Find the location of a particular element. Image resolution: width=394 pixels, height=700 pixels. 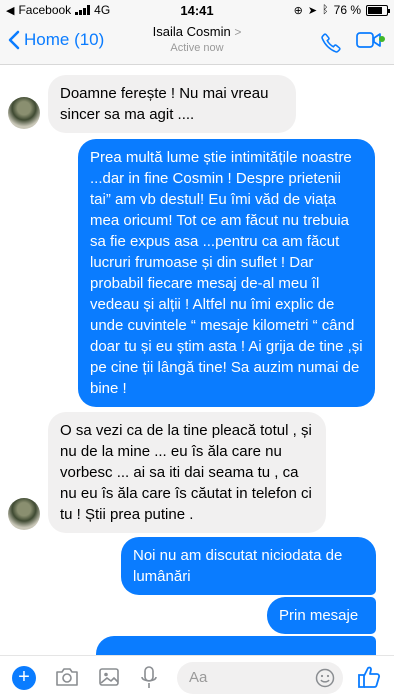

phone-call-icon is located at coordinates (331, 43).